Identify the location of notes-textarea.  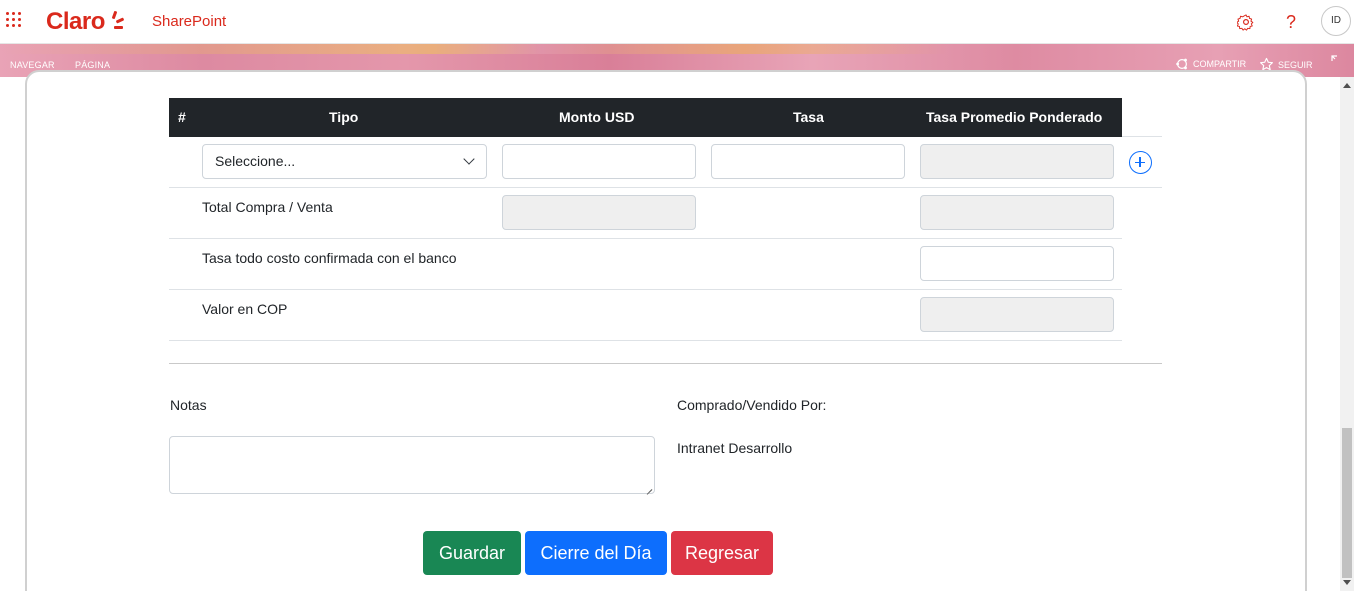
(412, 465).